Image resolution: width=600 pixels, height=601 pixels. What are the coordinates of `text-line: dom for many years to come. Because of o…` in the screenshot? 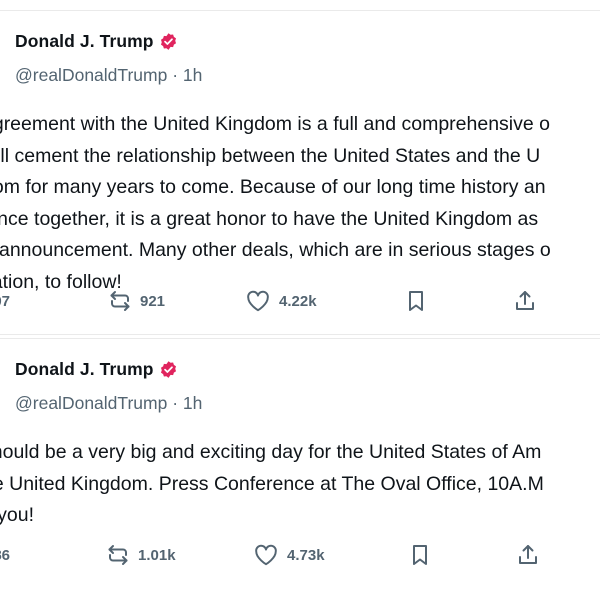 It's located at (273, 187).